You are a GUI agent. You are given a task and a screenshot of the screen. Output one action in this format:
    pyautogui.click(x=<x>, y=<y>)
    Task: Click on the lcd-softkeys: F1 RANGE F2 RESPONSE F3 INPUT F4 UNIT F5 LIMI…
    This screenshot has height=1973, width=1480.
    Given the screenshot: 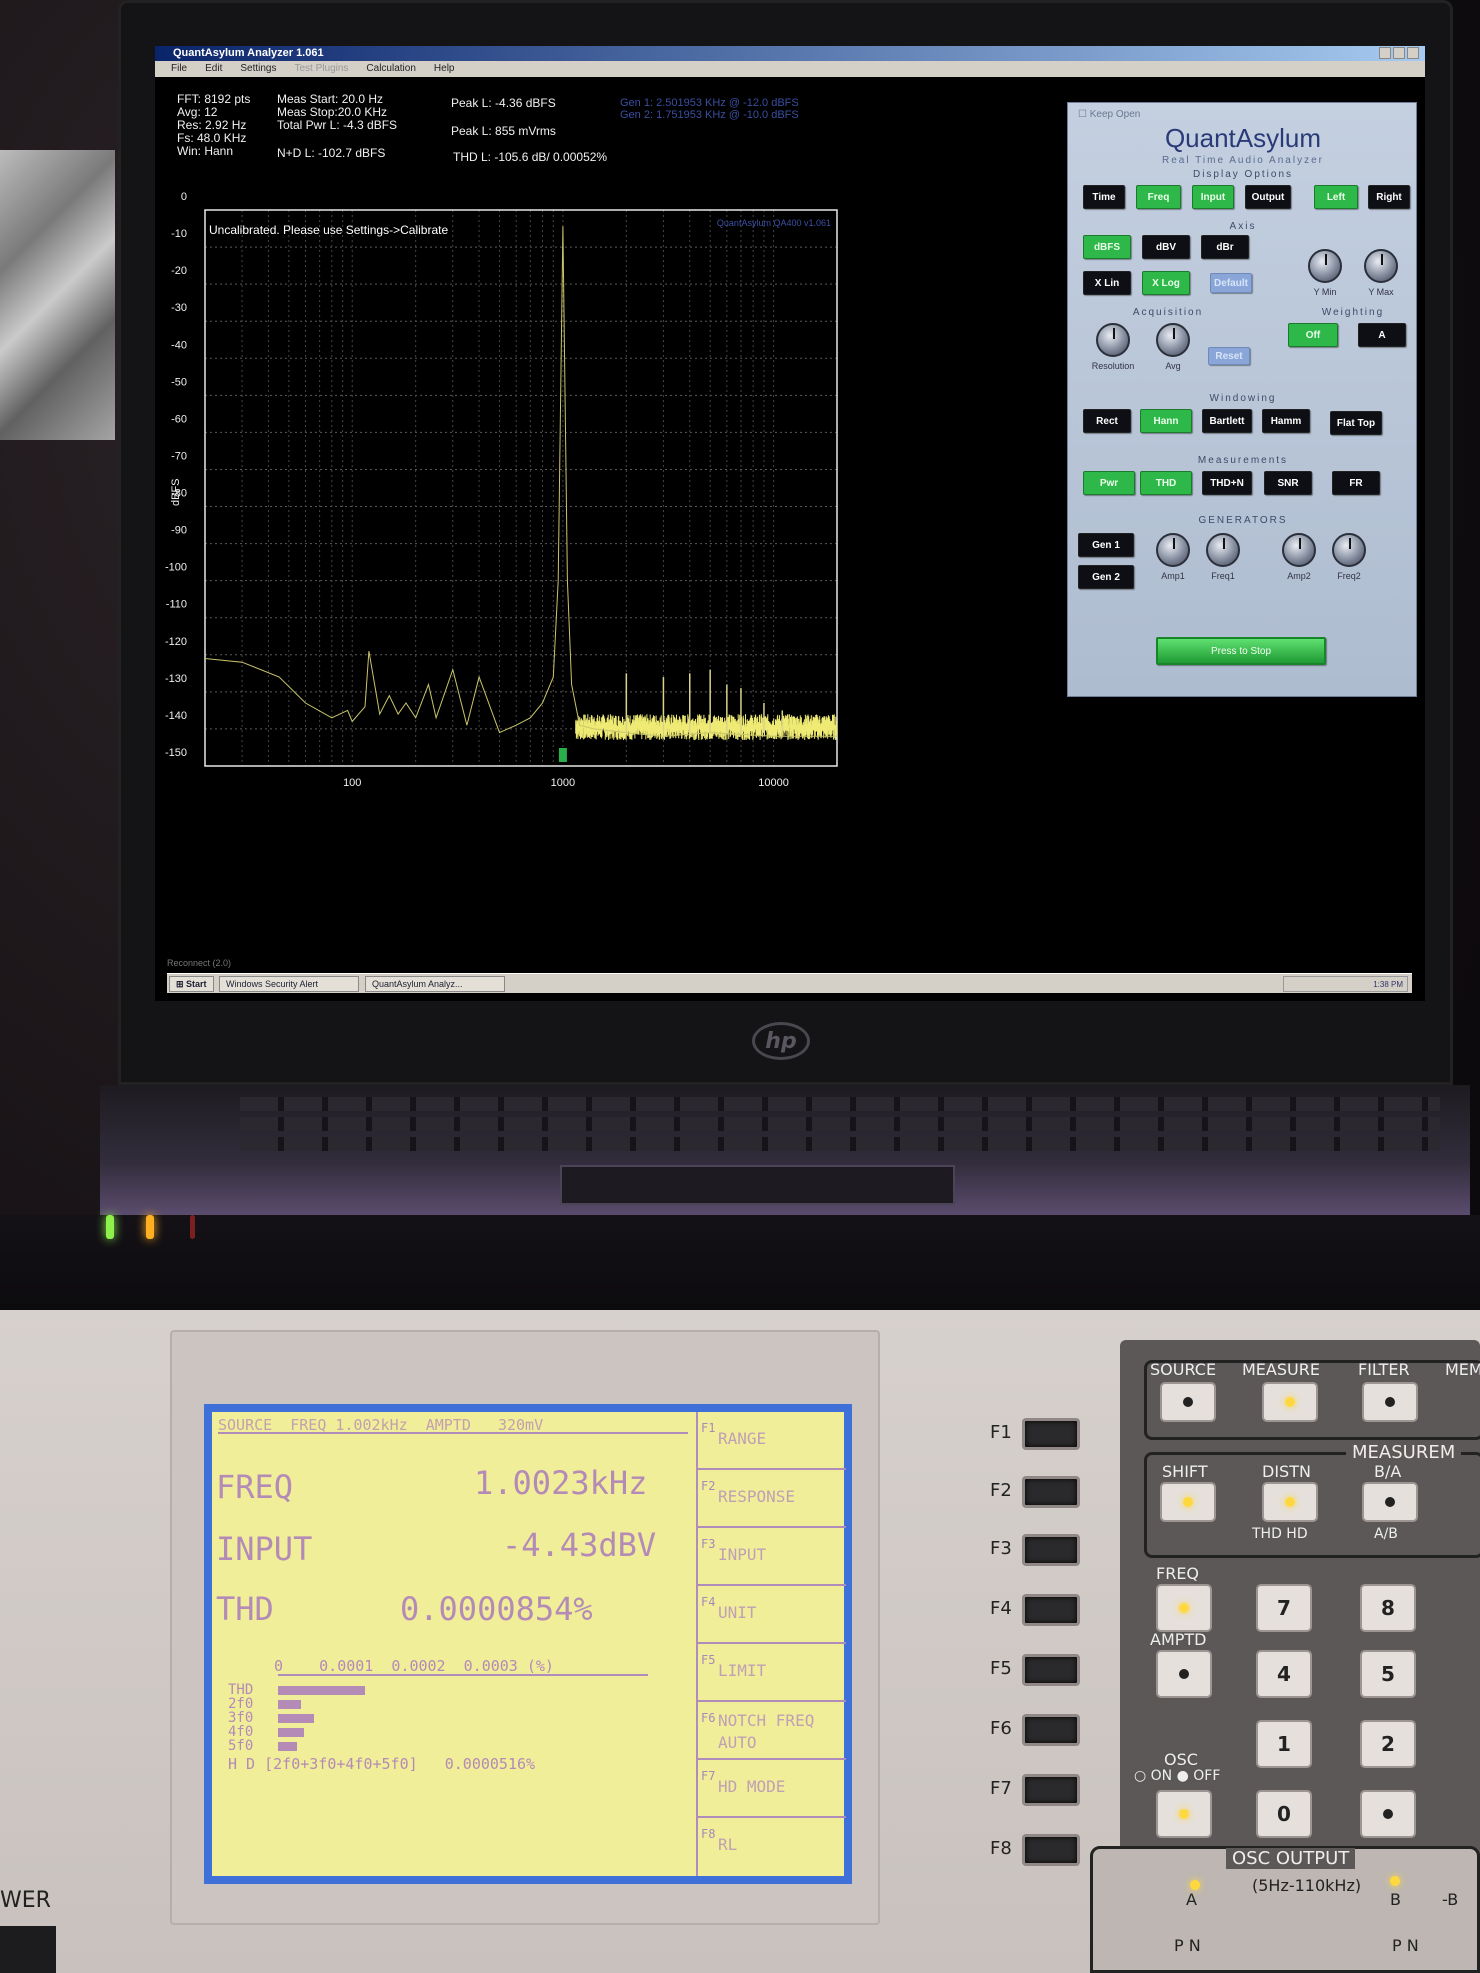 What is the action you would take?
    pyautogui.click(x=771, y=1644)
    